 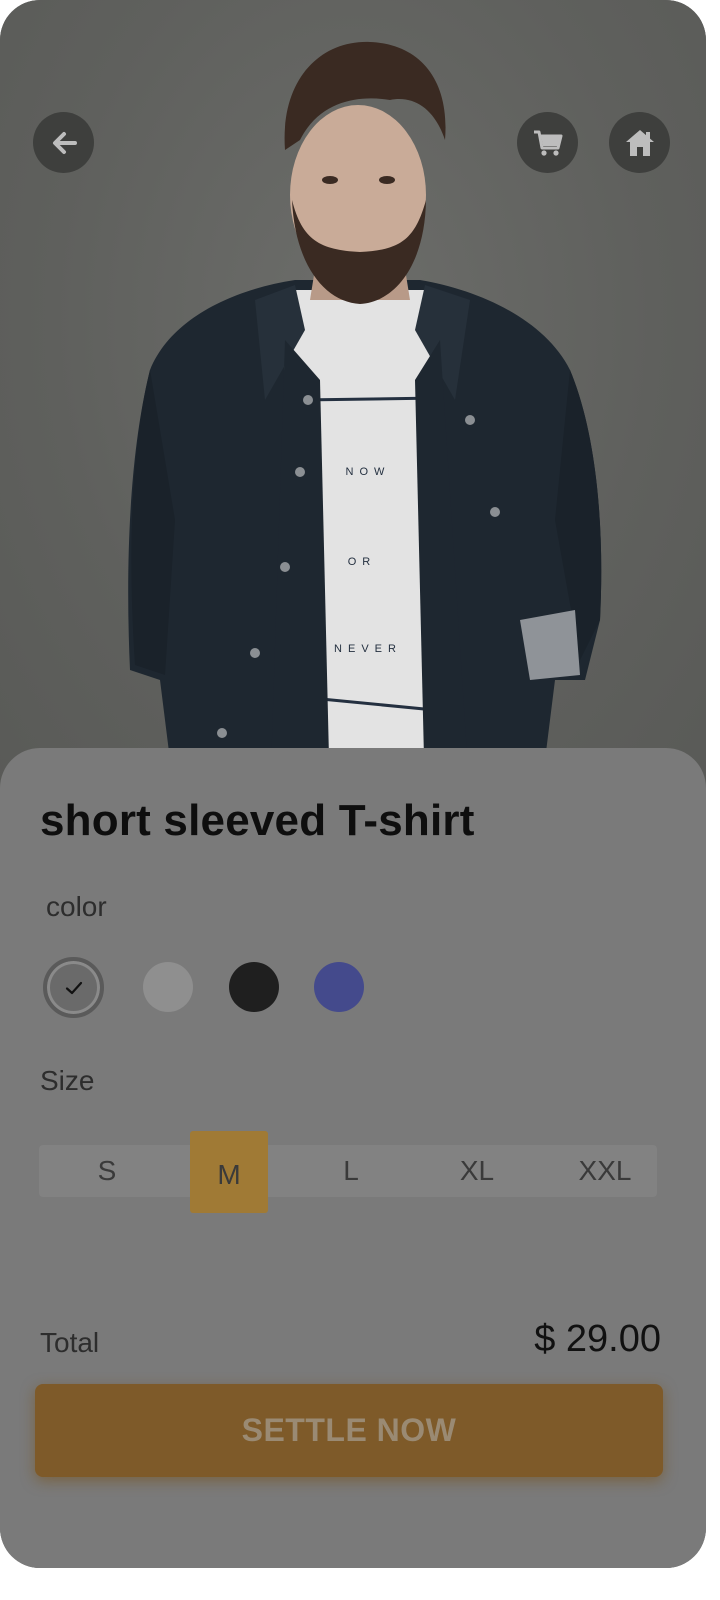 I want to click on shirt-print-3: NEVER, so click(x=368, y=649).